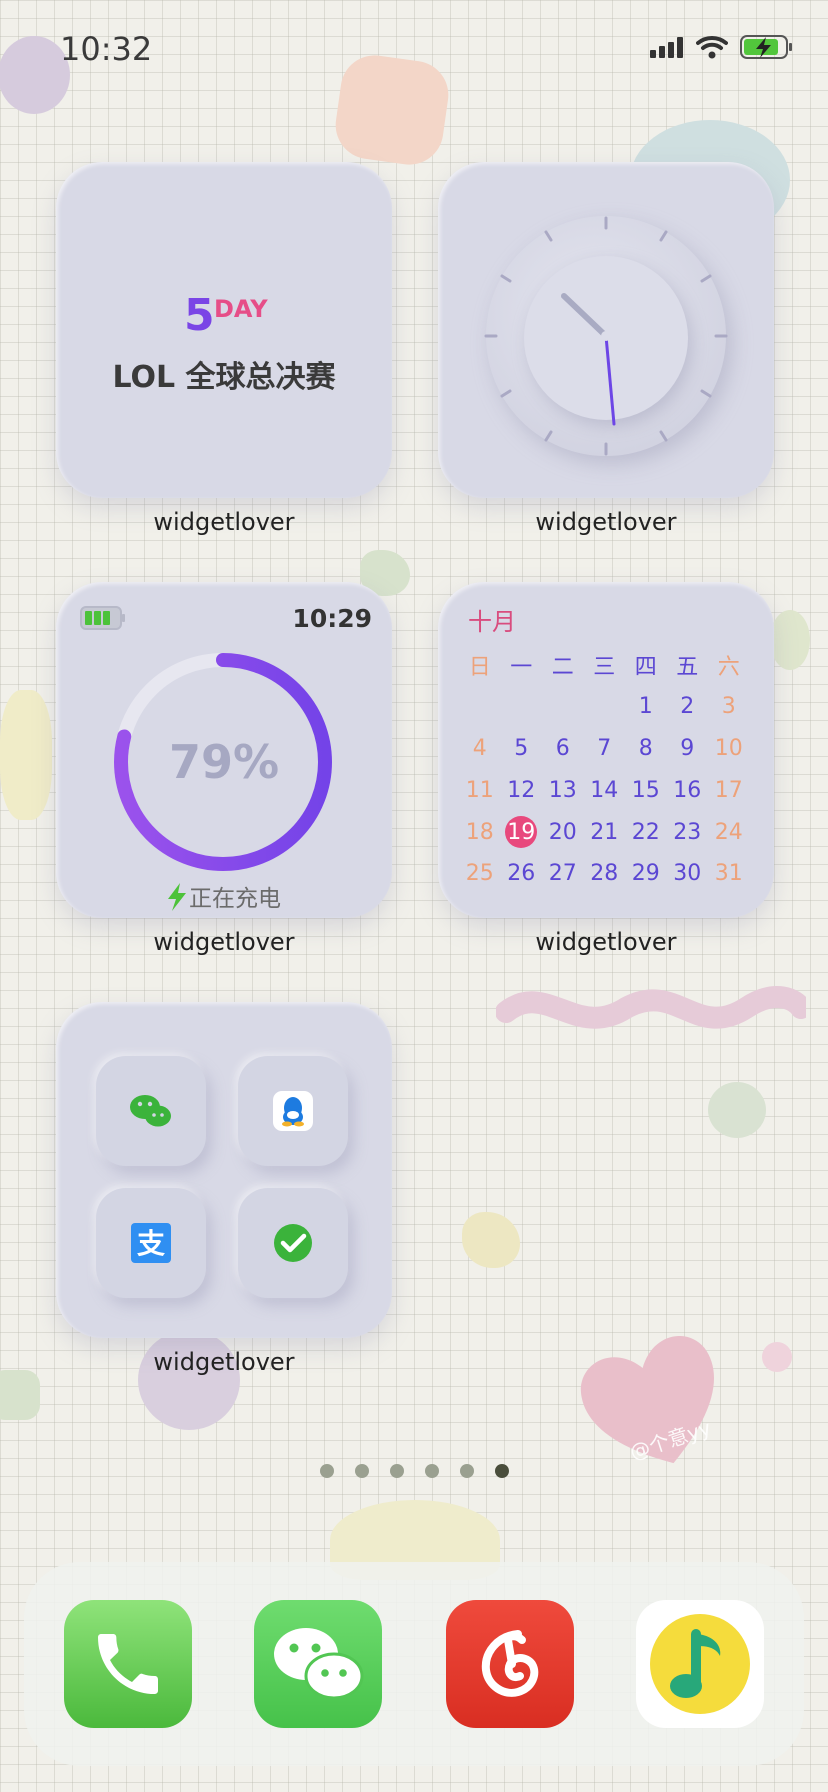 This screenshot has width=828, height=1792. I want to click on countdown-title: LOL 全球总决赛, so click(224, 377).